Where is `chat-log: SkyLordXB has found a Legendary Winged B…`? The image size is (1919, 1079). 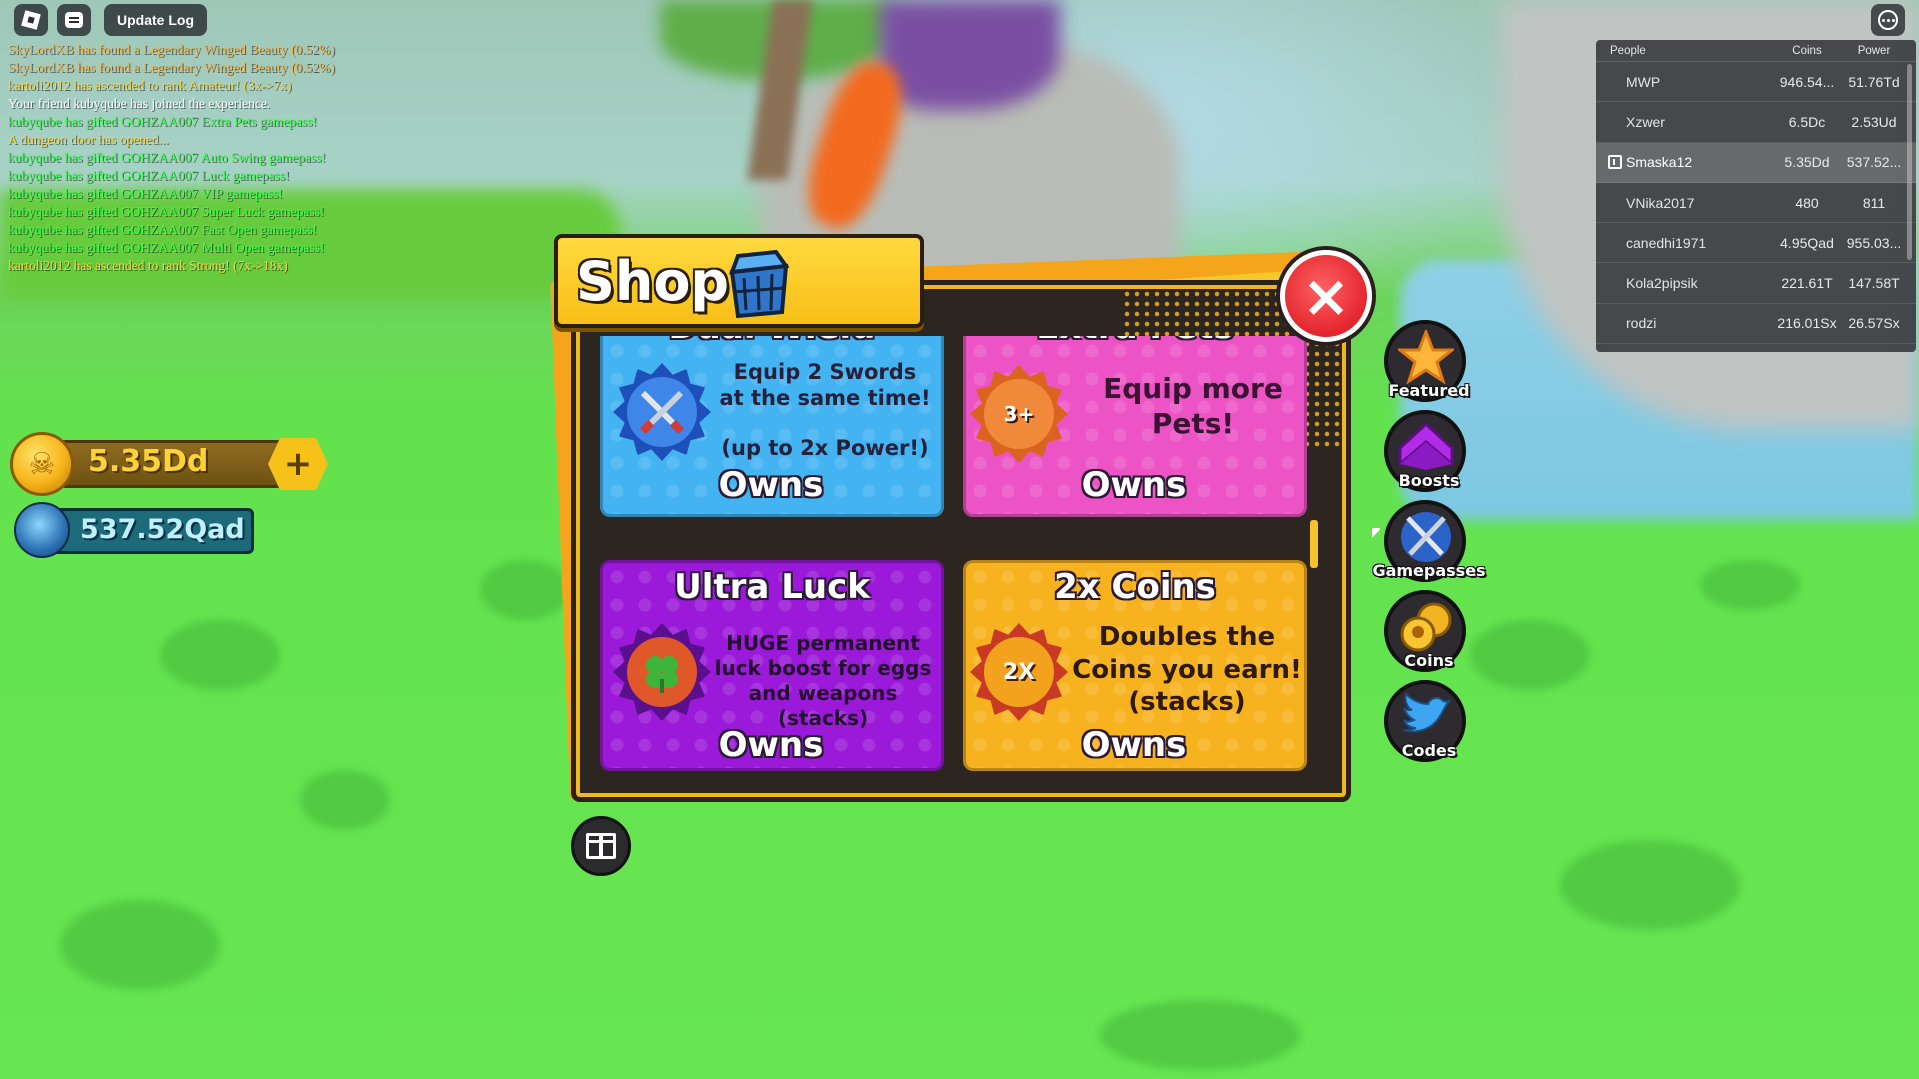 chat-log: SkyLordXB has found a Legendary Winged B… is located at coordinates (218, 158).